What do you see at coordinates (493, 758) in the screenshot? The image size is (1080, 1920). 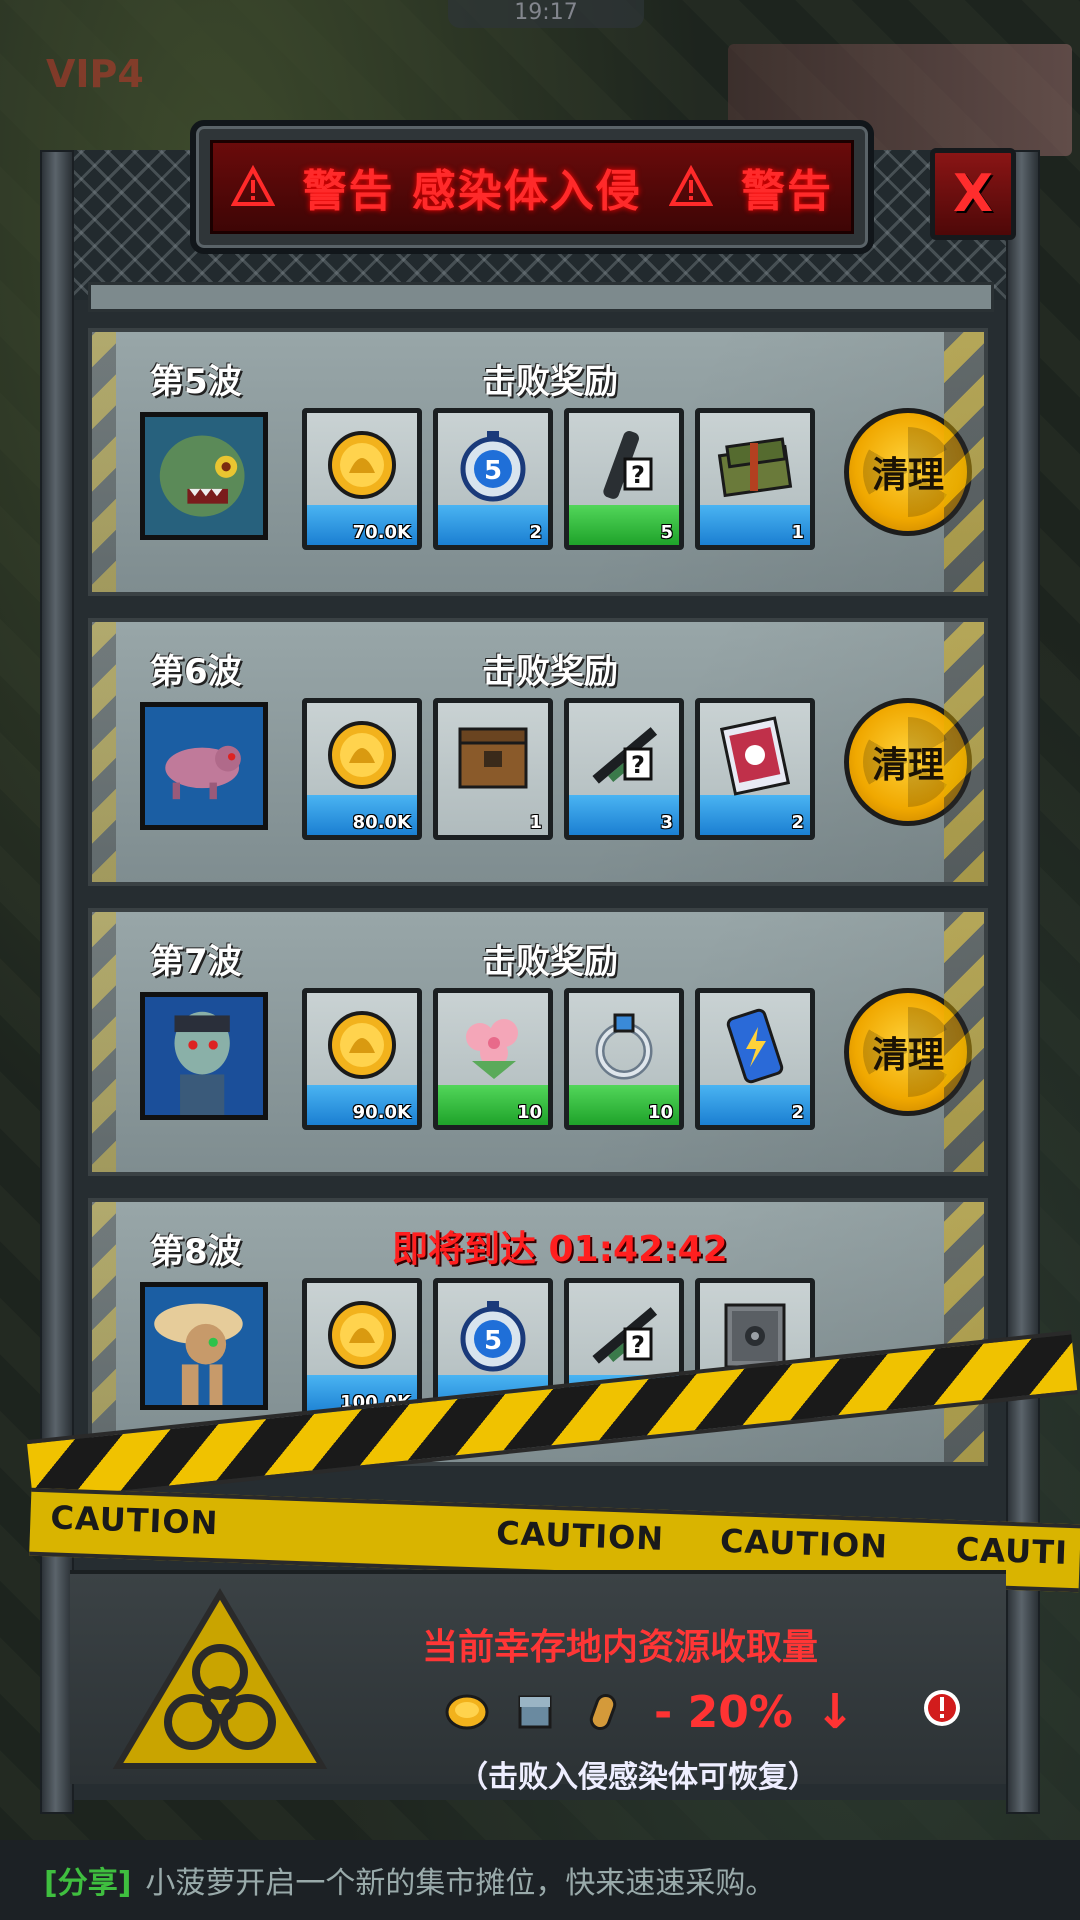 I see `wooden-crate-icon` at bounding box center [493, 758].